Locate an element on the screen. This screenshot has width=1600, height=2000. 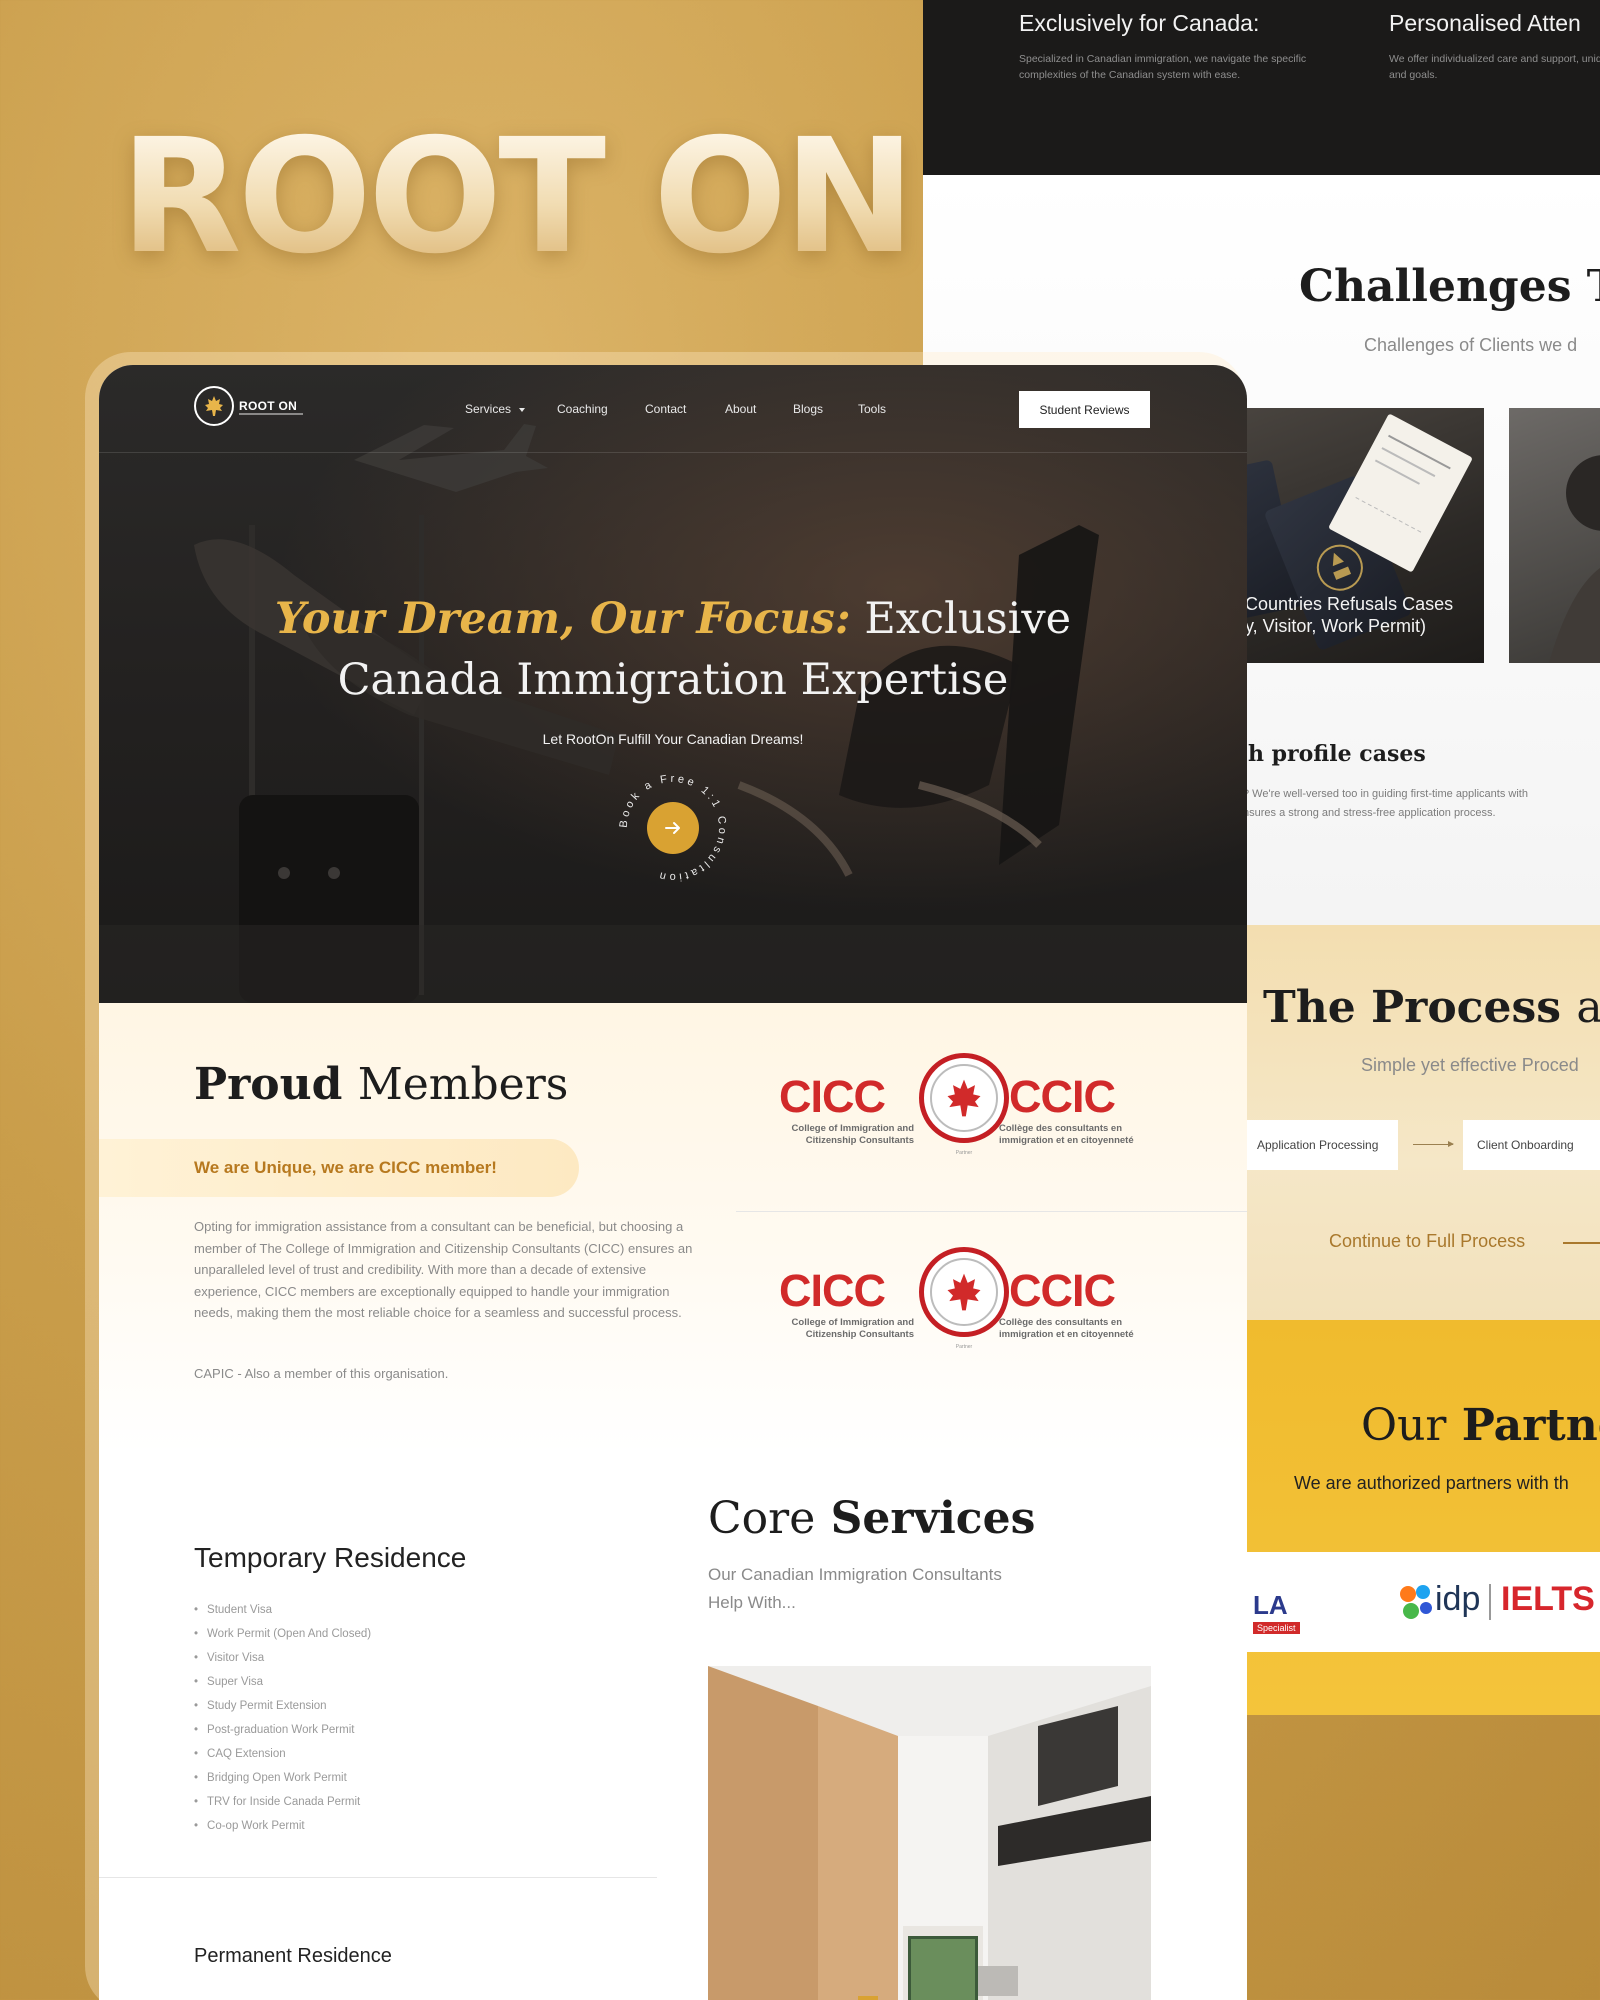
list-item: Student Visa is located at coordinates (282, 1610).